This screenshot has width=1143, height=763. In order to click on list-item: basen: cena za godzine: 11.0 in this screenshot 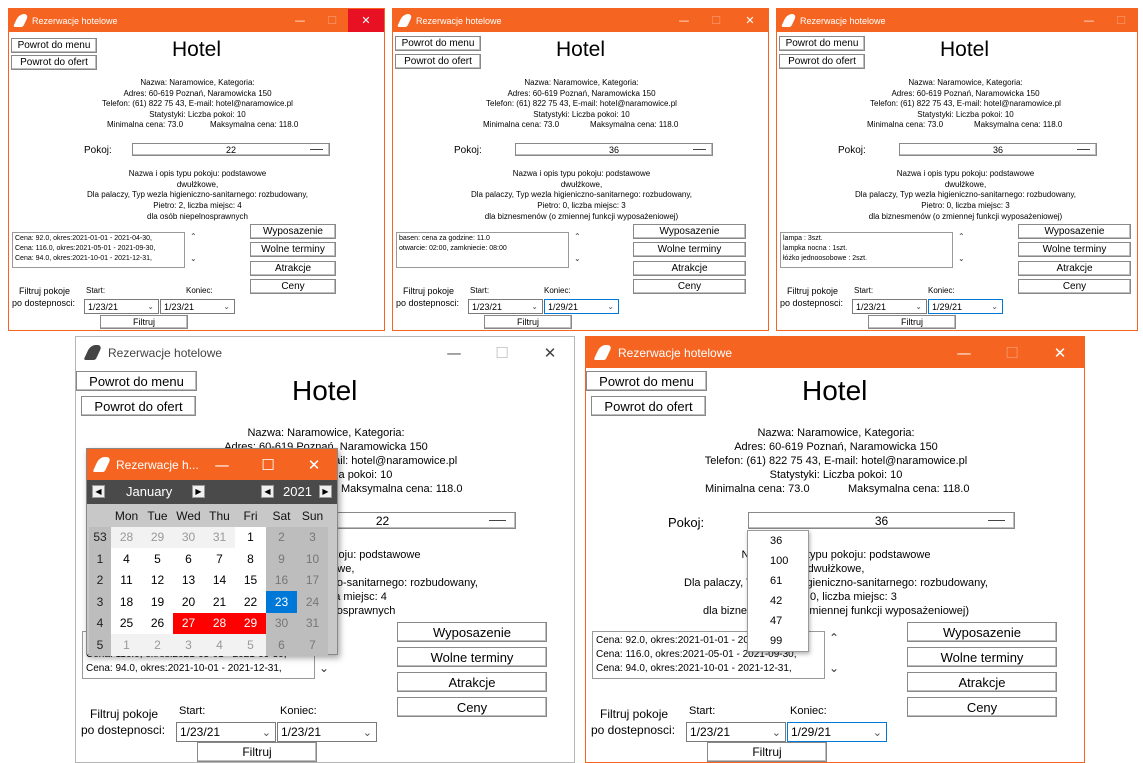, I will do `click(482, 239)`.